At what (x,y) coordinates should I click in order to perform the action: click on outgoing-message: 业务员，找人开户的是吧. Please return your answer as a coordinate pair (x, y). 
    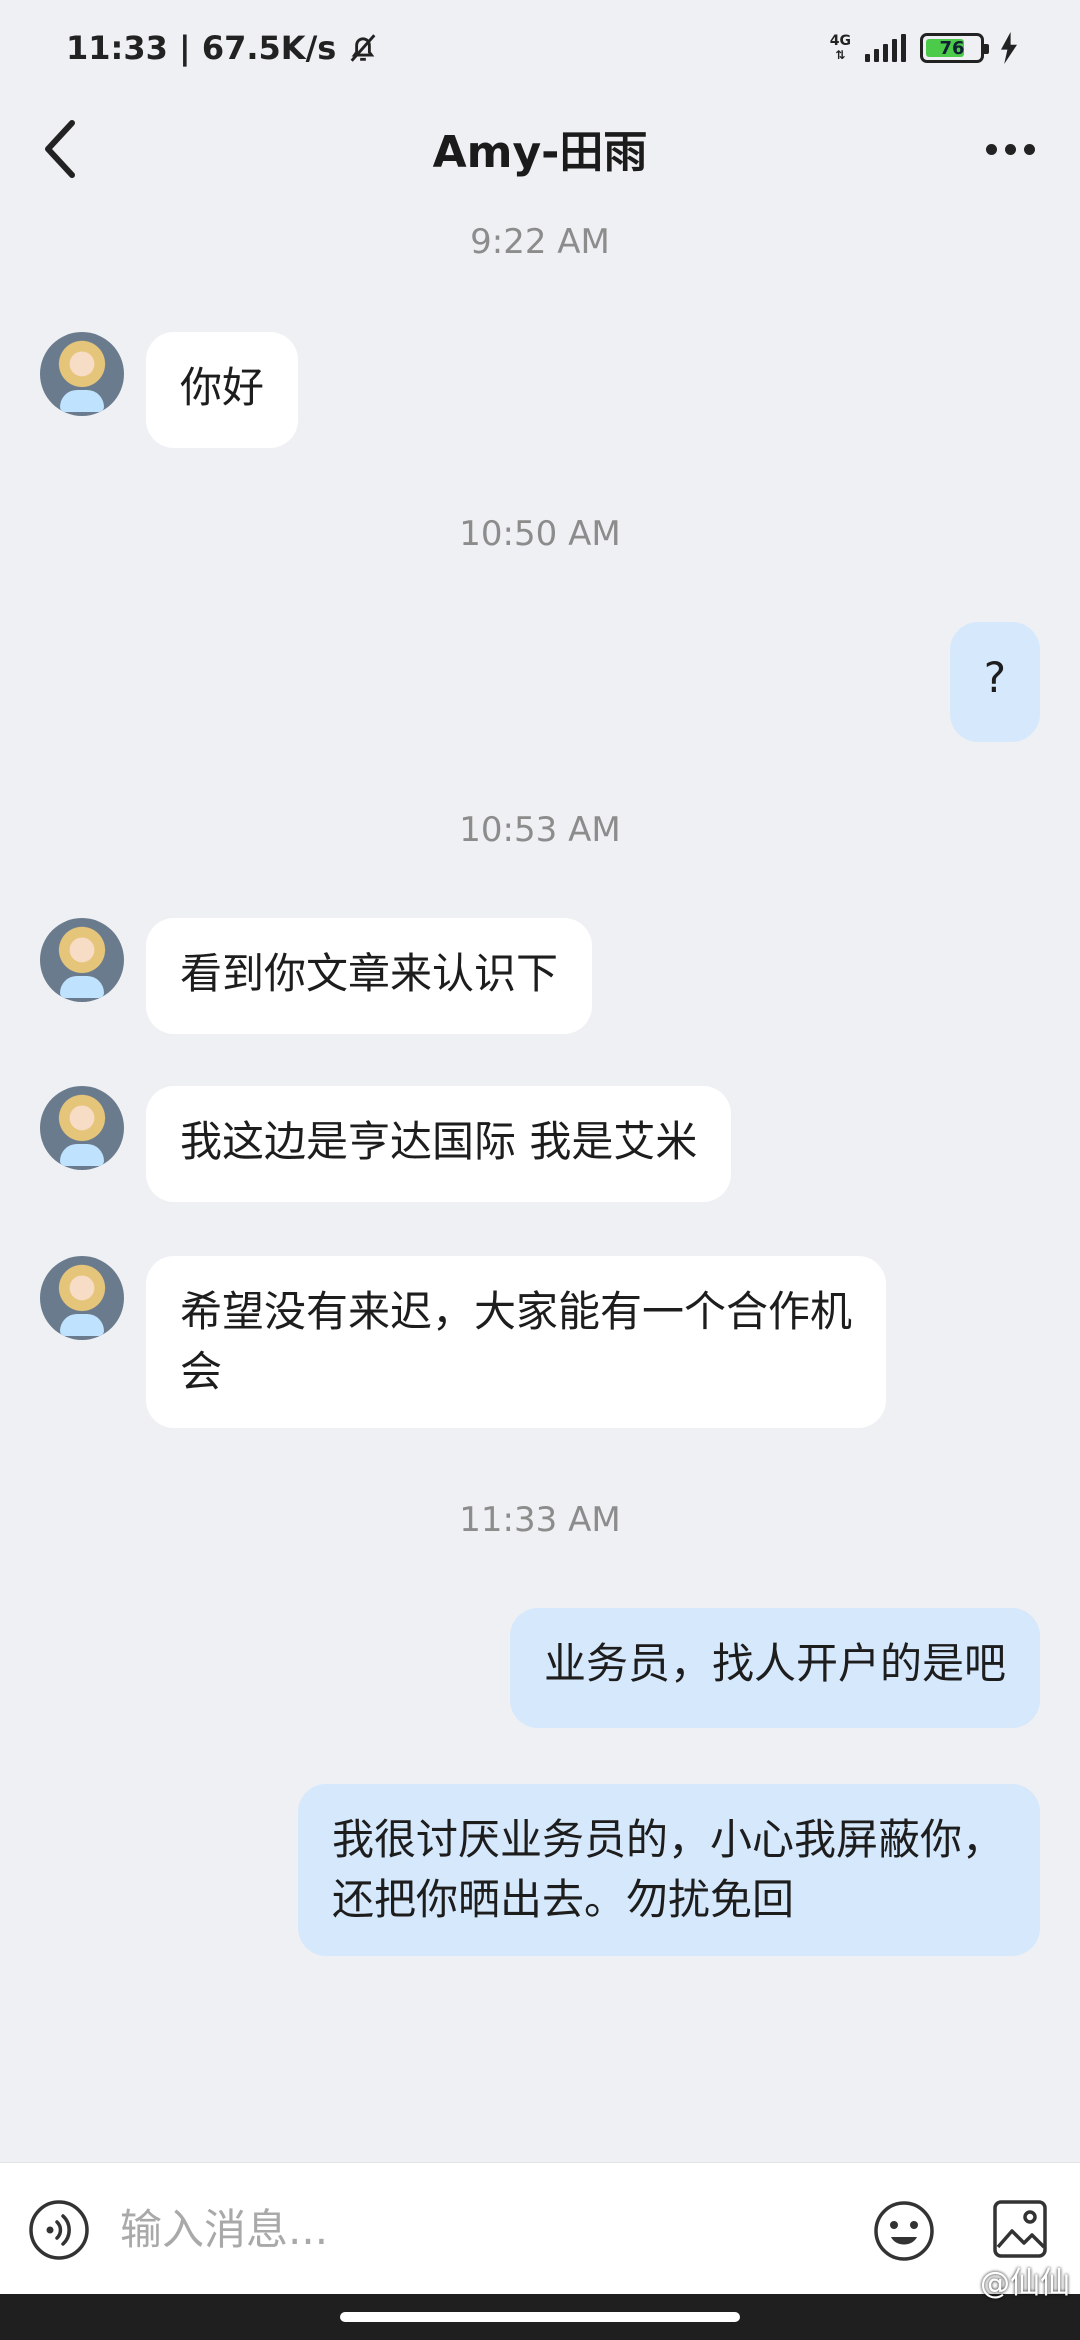
    Looking at the image, I should click on (774, 1668).